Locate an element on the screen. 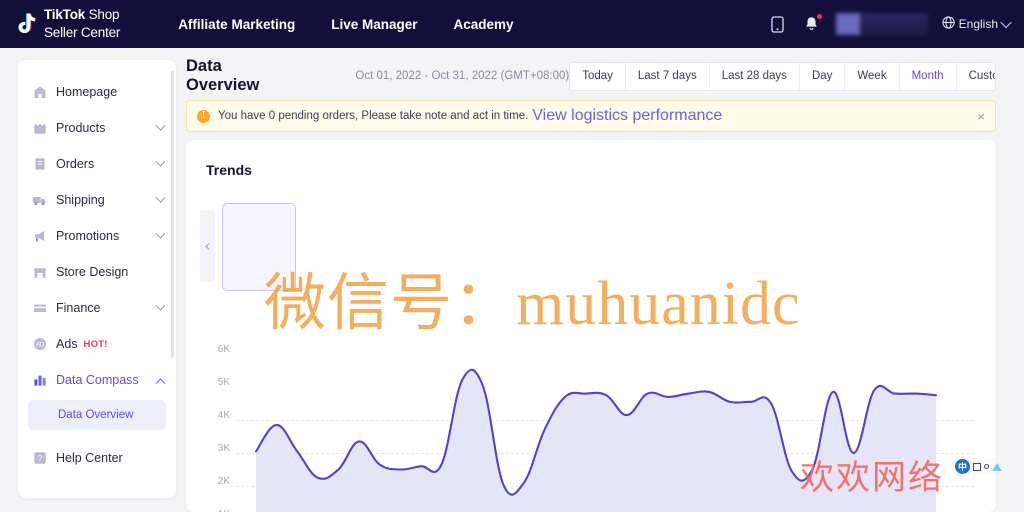  ime-triangle-icon is located at coordinates (997, 466).